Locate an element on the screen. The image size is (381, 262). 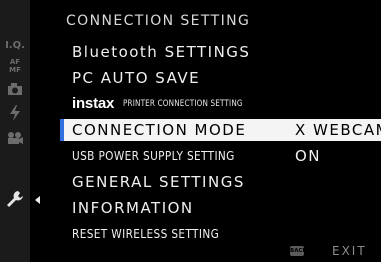
instax-logo: instax is located at coordinates (93, 103).